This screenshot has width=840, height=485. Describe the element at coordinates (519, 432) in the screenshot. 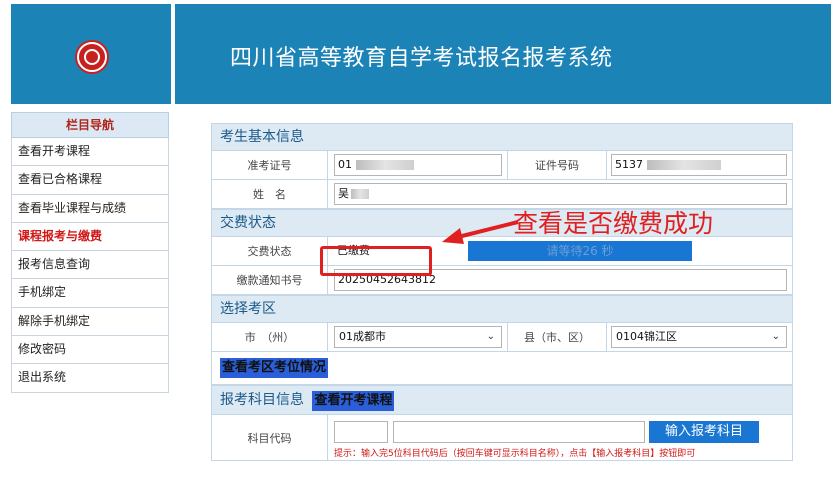

I see `subject-name-input` at that location.